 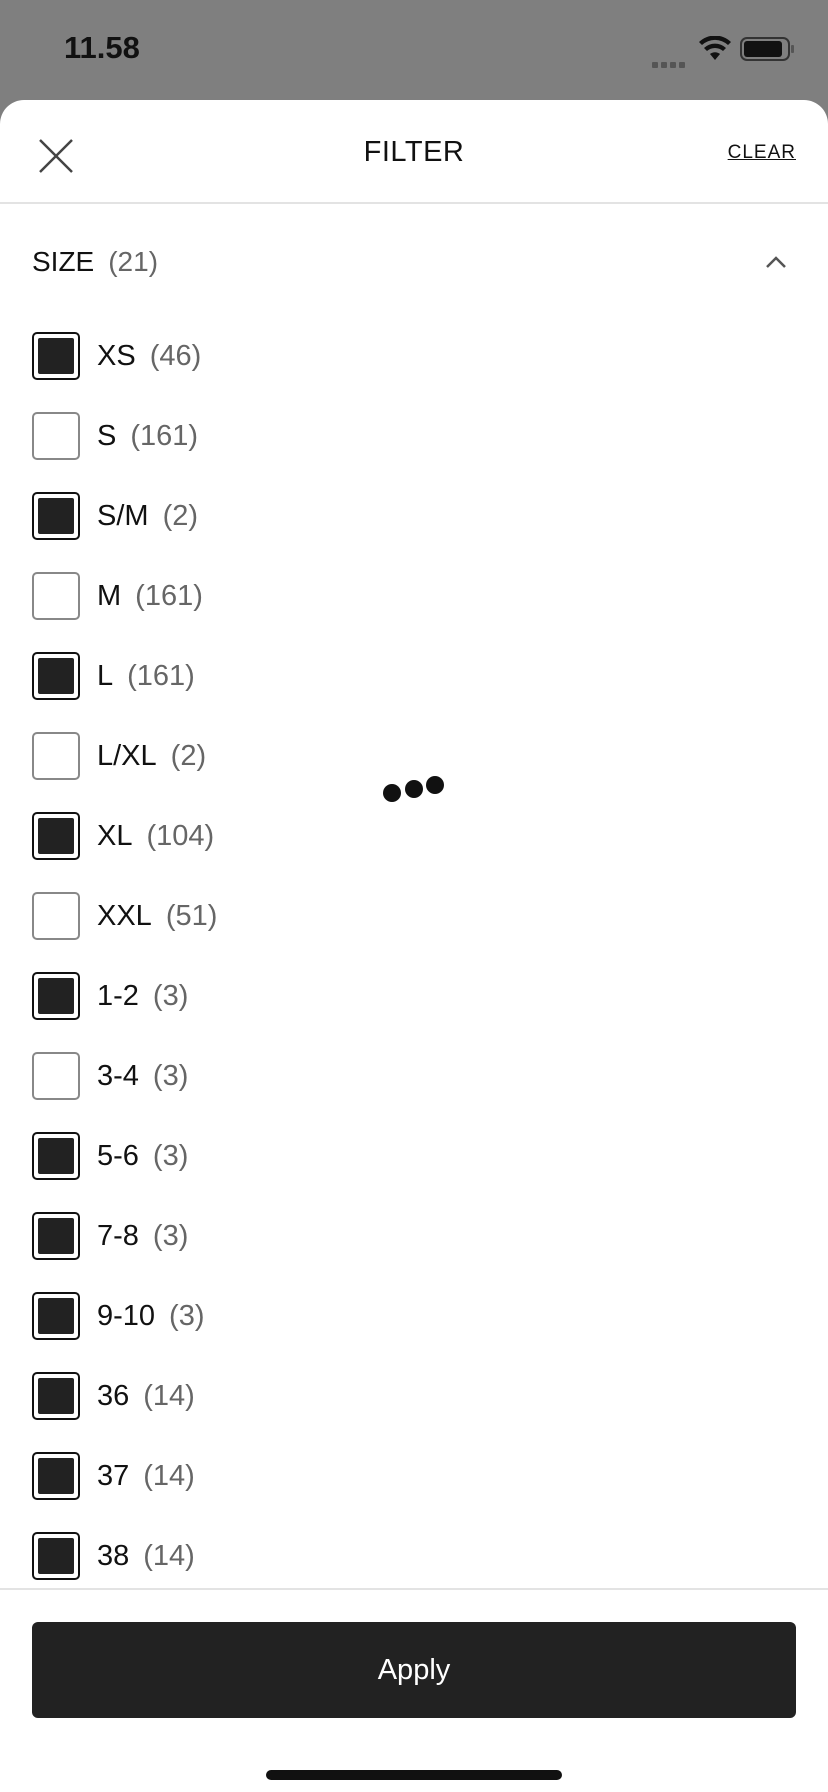 I want to click on option-label: L/XL, so click(x=127, y=755).